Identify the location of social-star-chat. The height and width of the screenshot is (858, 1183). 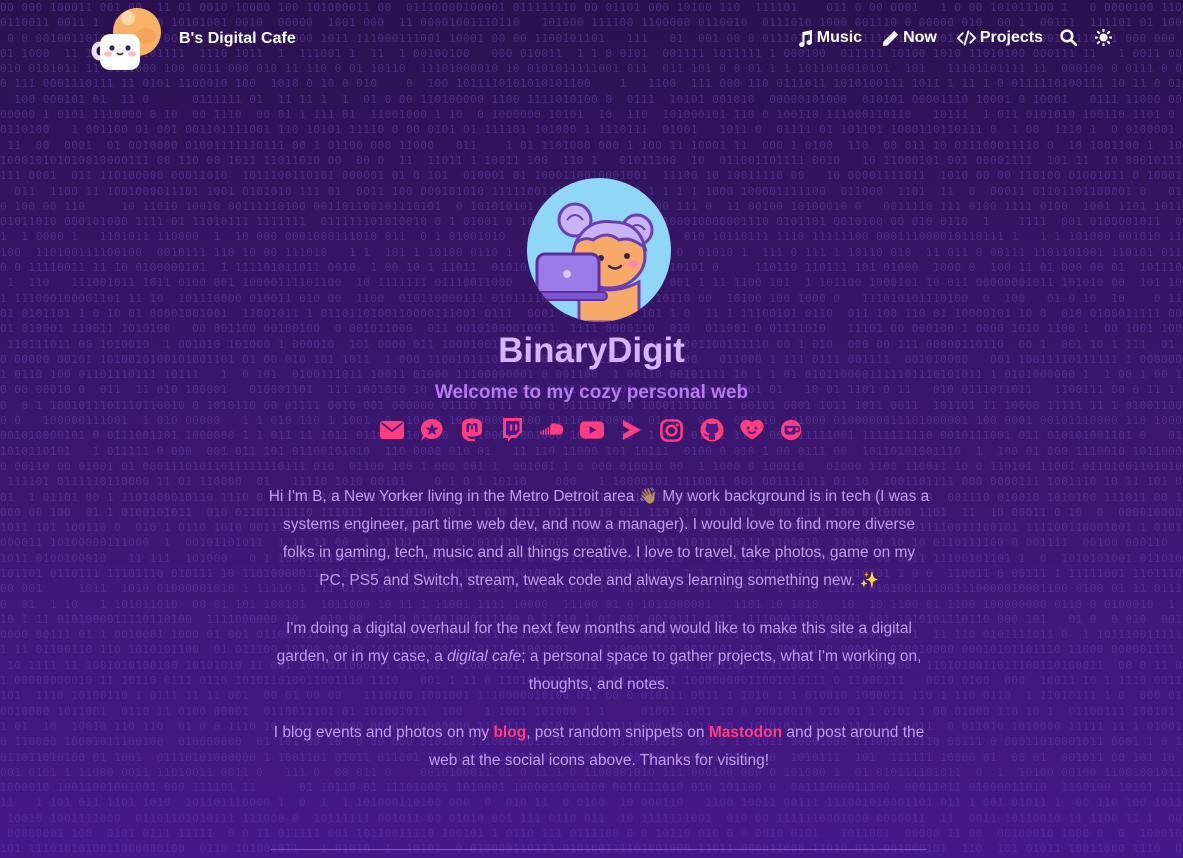
(432, 430).